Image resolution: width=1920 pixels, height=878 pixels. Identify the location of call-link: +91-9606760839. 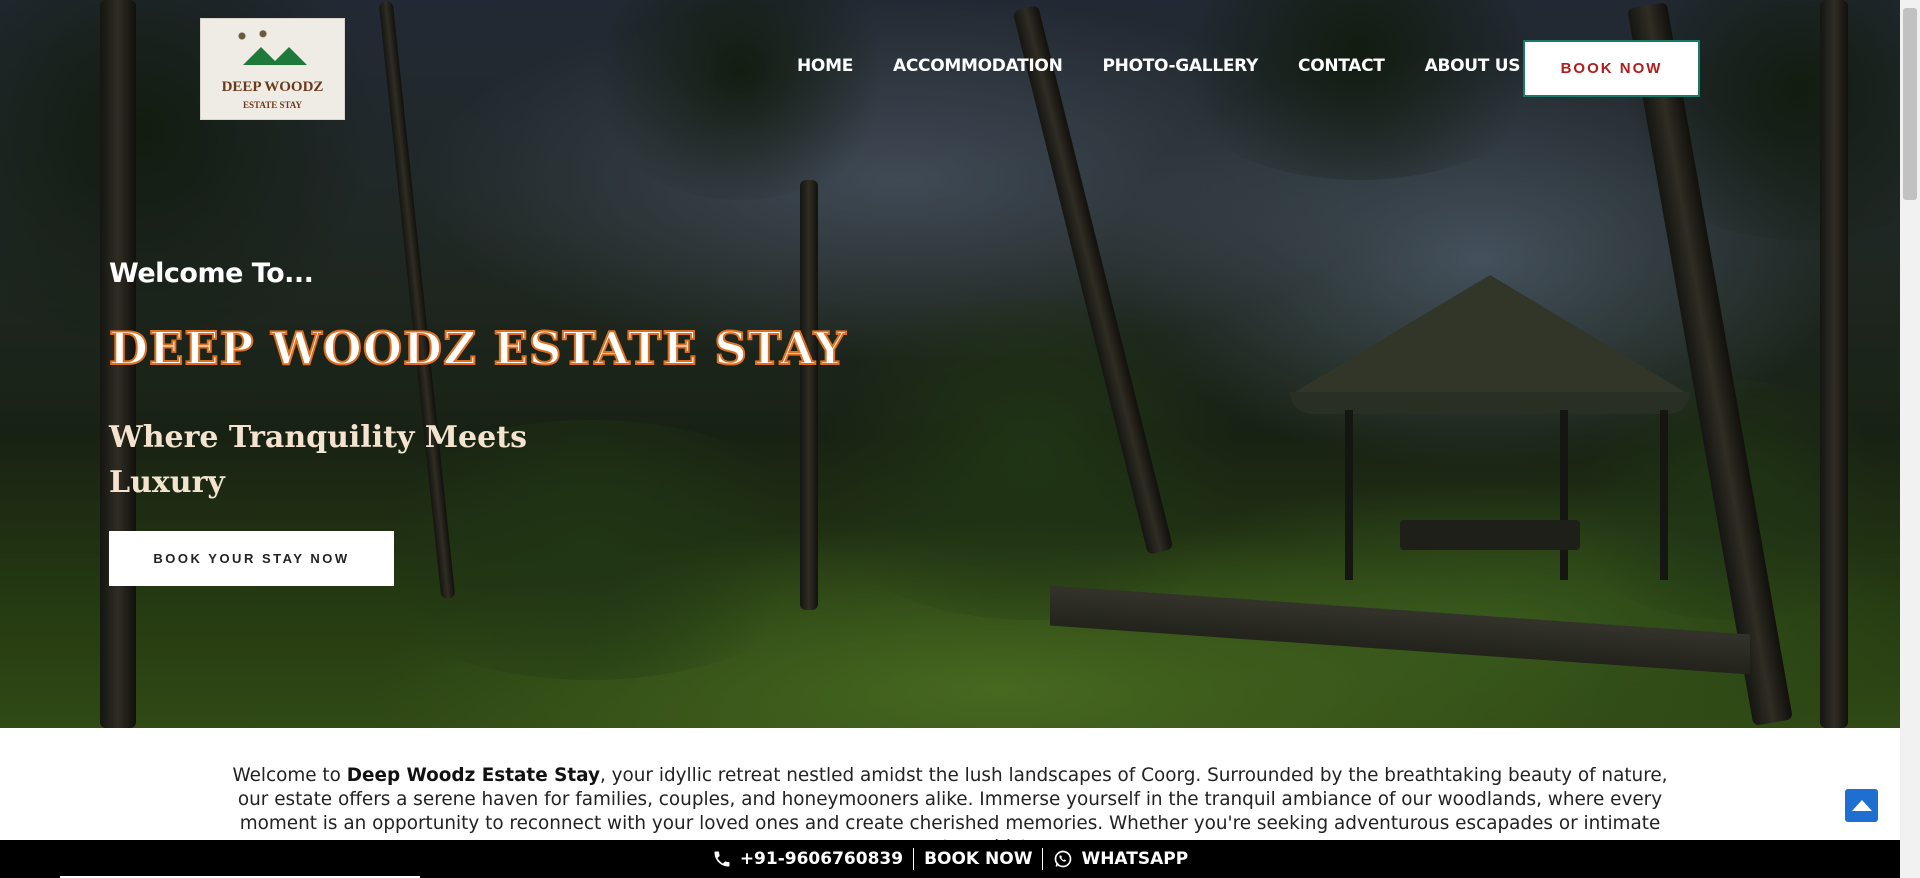
(807, 859).